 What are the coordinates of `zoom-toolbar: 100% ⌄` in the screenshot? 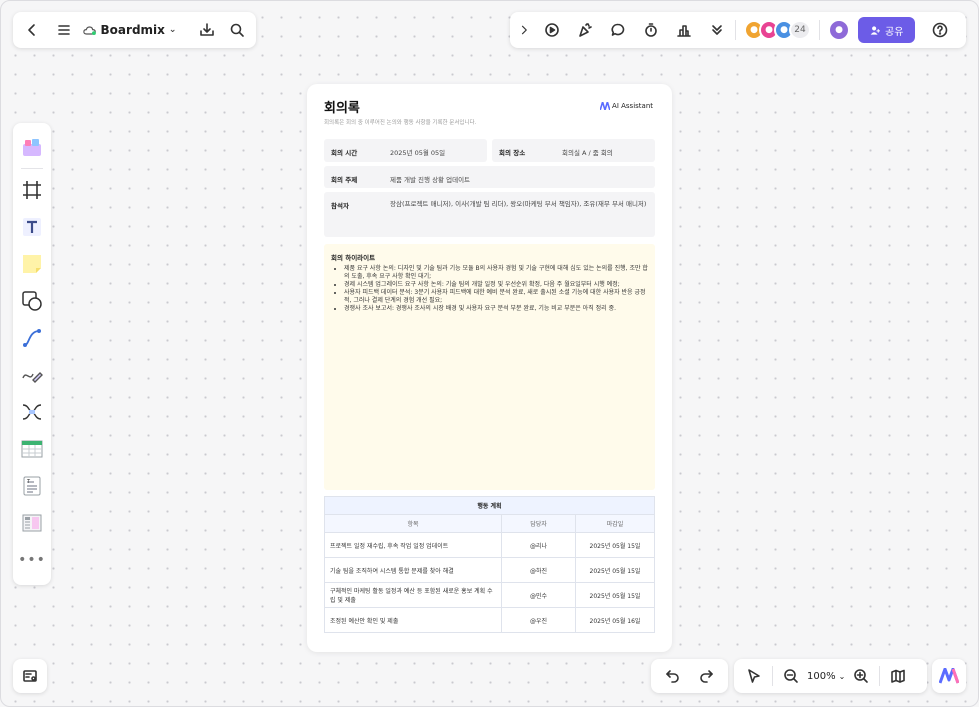 It's located at (830, 676).